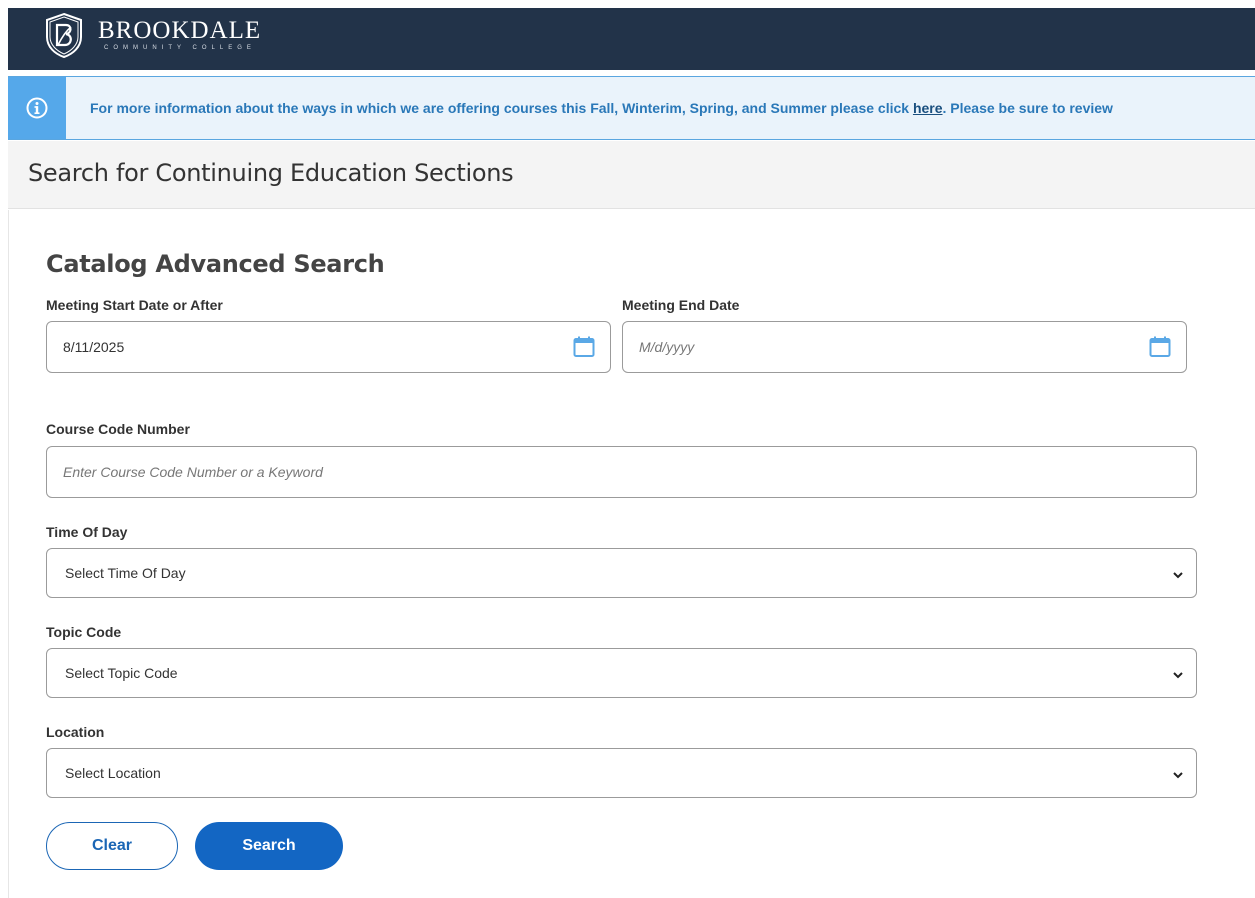 Image resolution: width=1255 pixels, height=898 pixels. What do you see at coordinates (621, 573) in the screenshot?
I see `time-of-day-select: Select Time Of Day` at bounding box center [621, 573].